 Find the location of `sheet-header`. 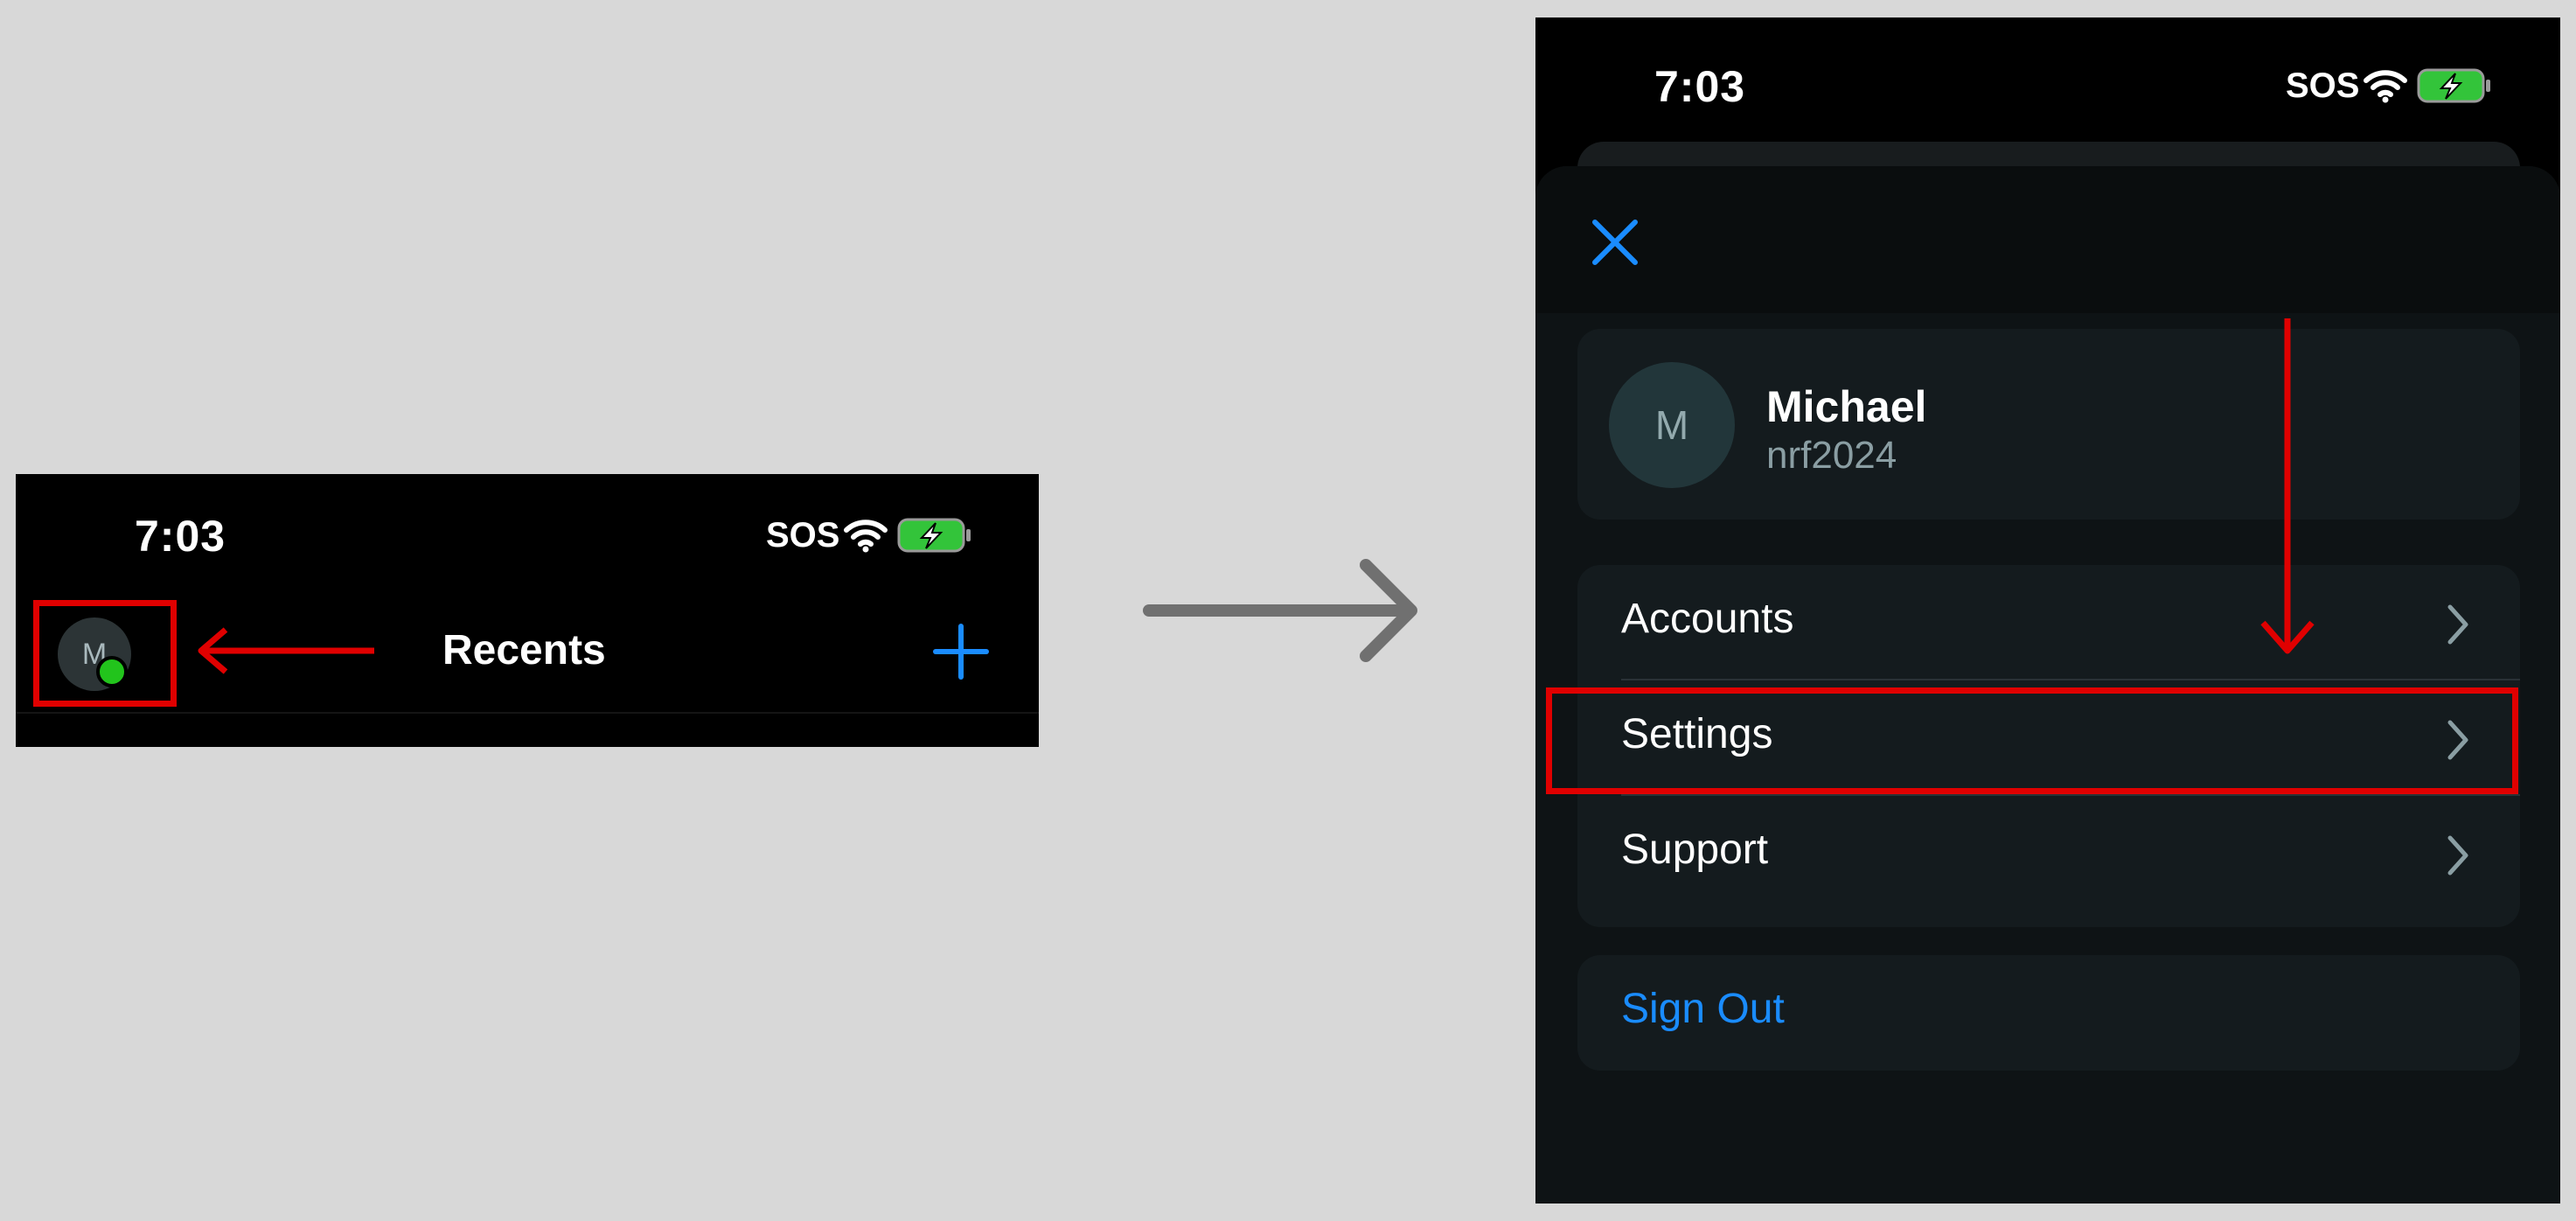

sheet-header is located at coordinates (2048, 239).